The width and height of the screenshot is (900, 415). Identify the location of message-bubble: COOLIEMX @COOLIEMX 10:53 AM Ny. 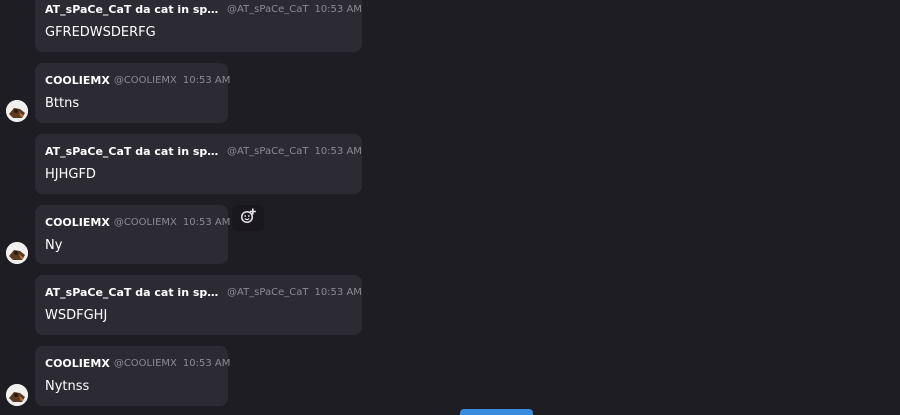
(132, 234).